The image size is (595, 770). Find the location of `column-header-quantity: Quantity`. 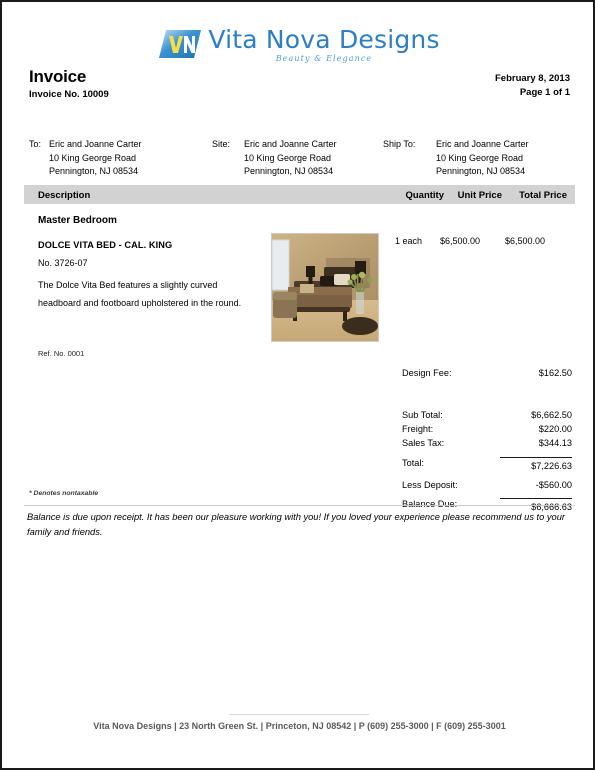

column-header-quantity: Quantity is located at coordinates (424, 195).